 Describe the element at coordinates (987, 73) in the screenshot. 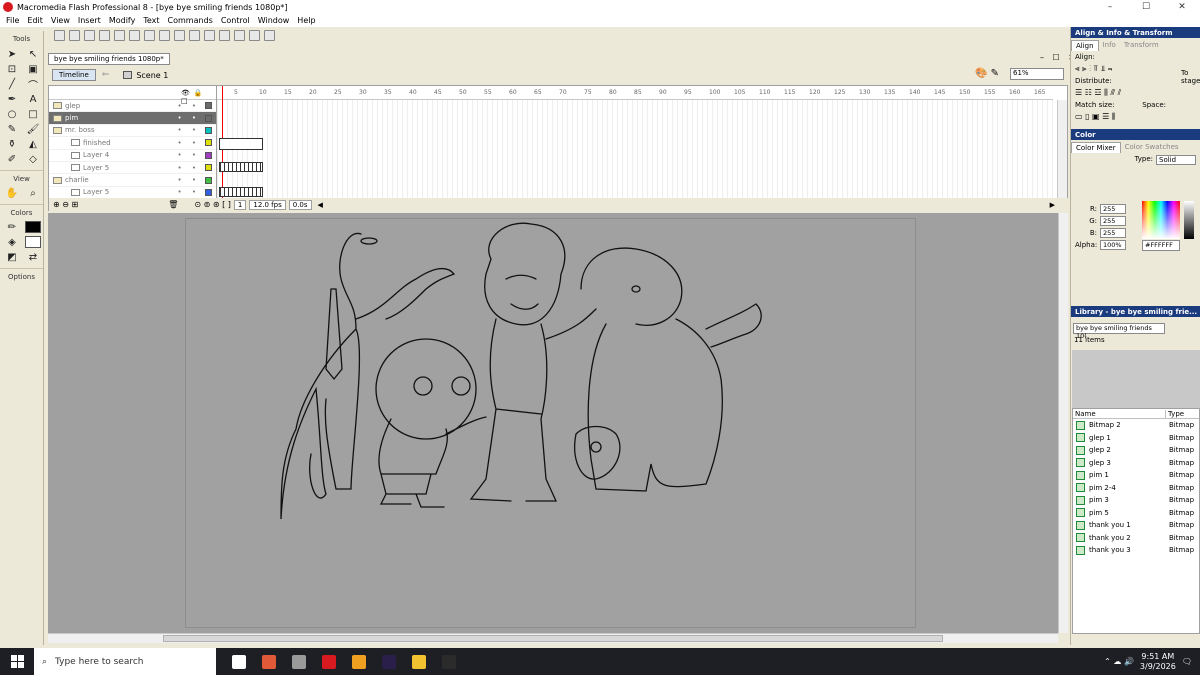

I see `edit-symbol-icons: 🎨 ✎` at that location.